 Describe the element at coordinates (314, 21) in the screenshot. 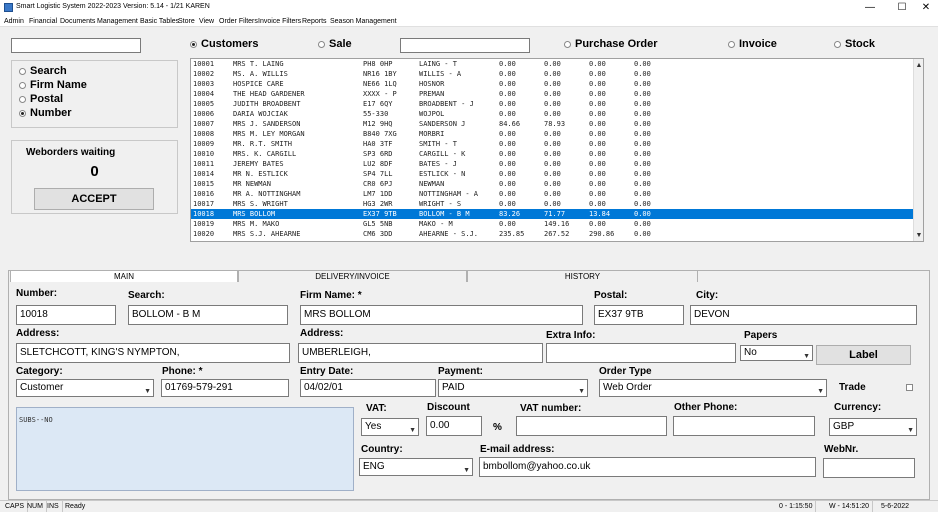

I see `menu-reports: Reports` at that location.